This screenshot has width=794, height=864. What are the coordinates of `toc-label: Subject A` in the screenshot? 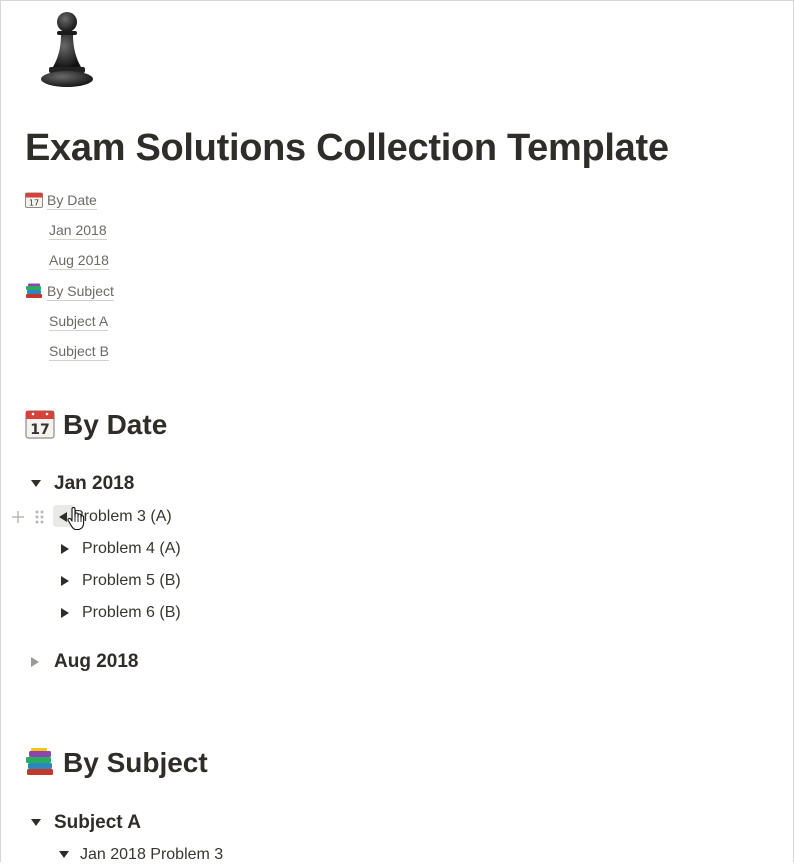 It's located at (79, 322).